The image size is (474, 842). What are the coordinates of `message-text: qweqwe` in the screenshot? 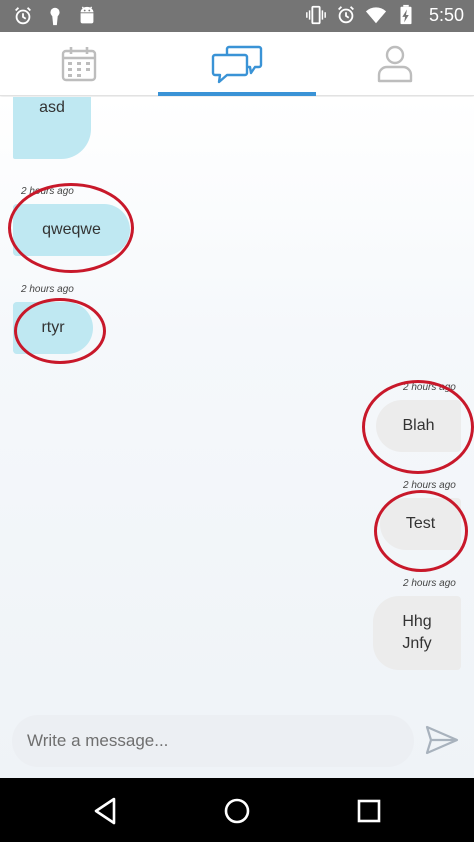 It's located at (71, 229).